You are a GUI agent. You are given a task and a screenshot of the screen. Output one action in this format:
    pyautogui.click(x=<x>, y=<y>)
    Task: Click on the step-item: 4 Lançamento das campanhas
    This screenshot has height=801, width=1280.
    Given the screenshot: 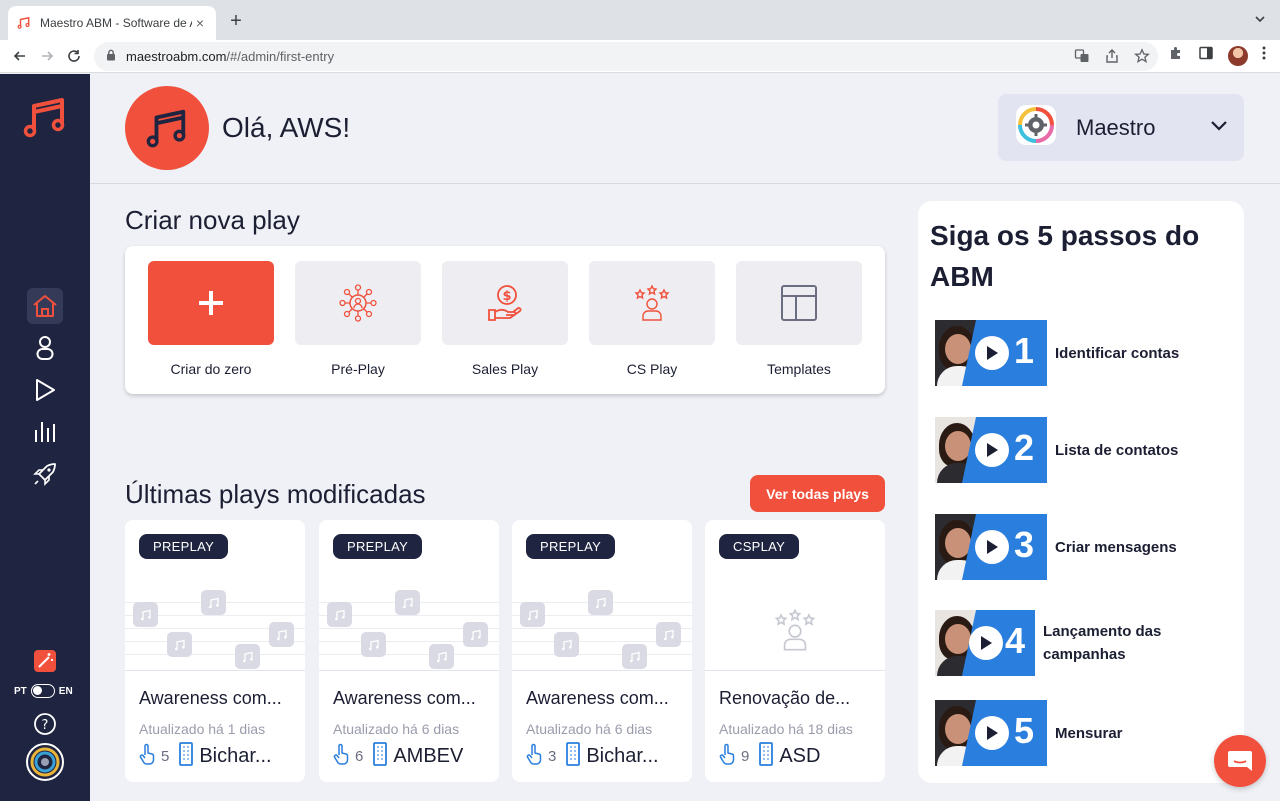 What is the action you would take?
    pyautogui.click(x=1064, y=643)
    